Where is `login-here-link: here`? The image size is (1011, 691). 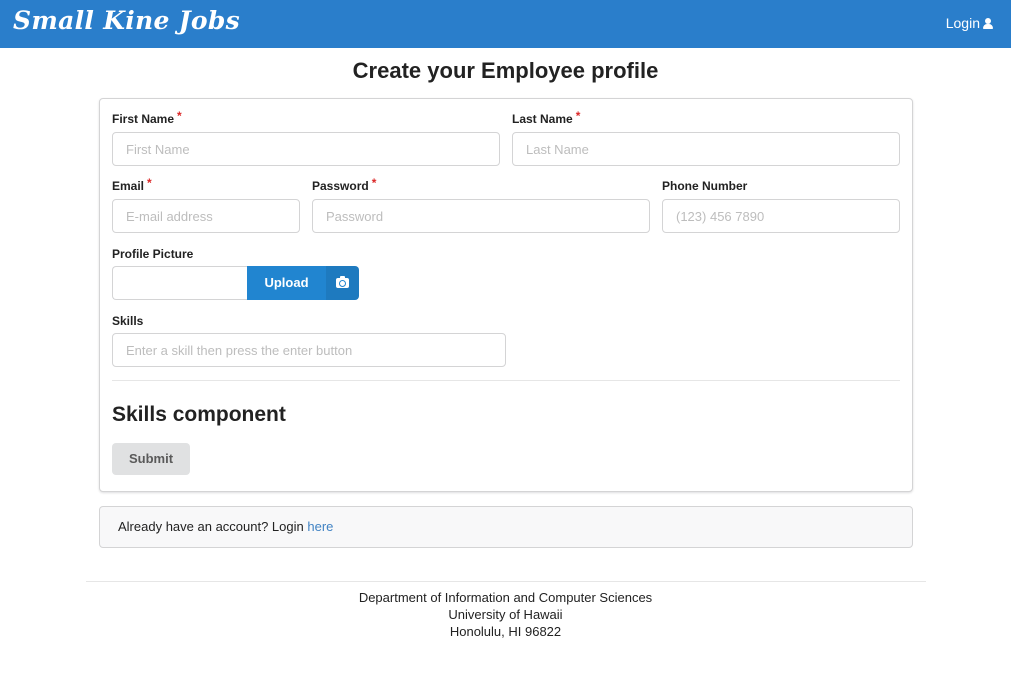 login-here-link: here is located at coordinates (320, 526).